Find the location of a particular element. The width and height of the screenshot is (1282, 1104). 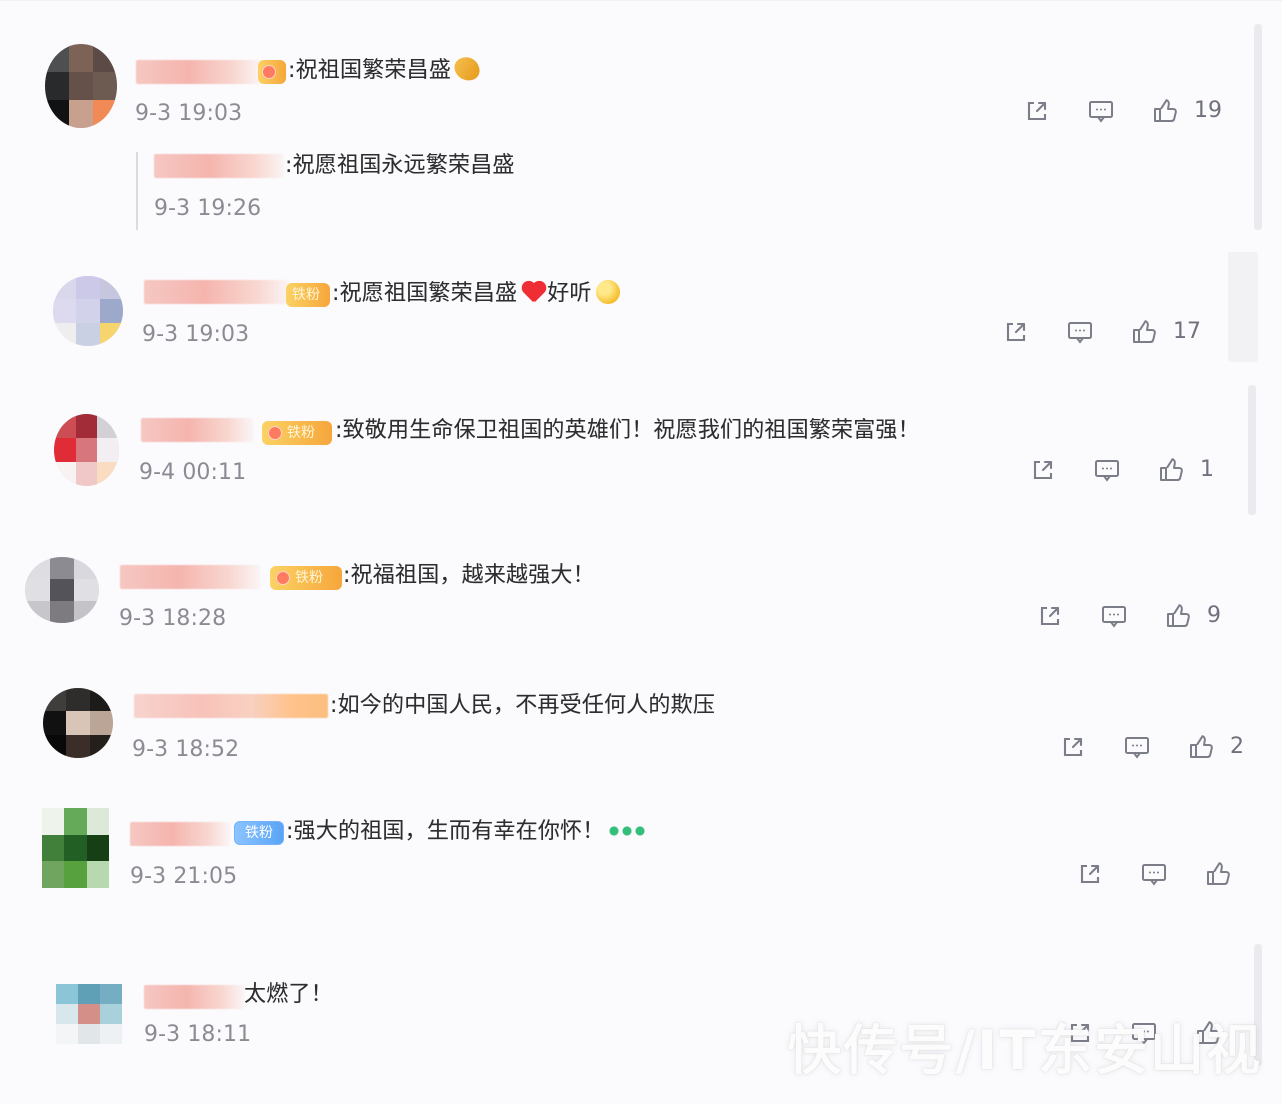

comment-text: :祝祖国繁荣昌盛 is located at coordinates (385, 69).